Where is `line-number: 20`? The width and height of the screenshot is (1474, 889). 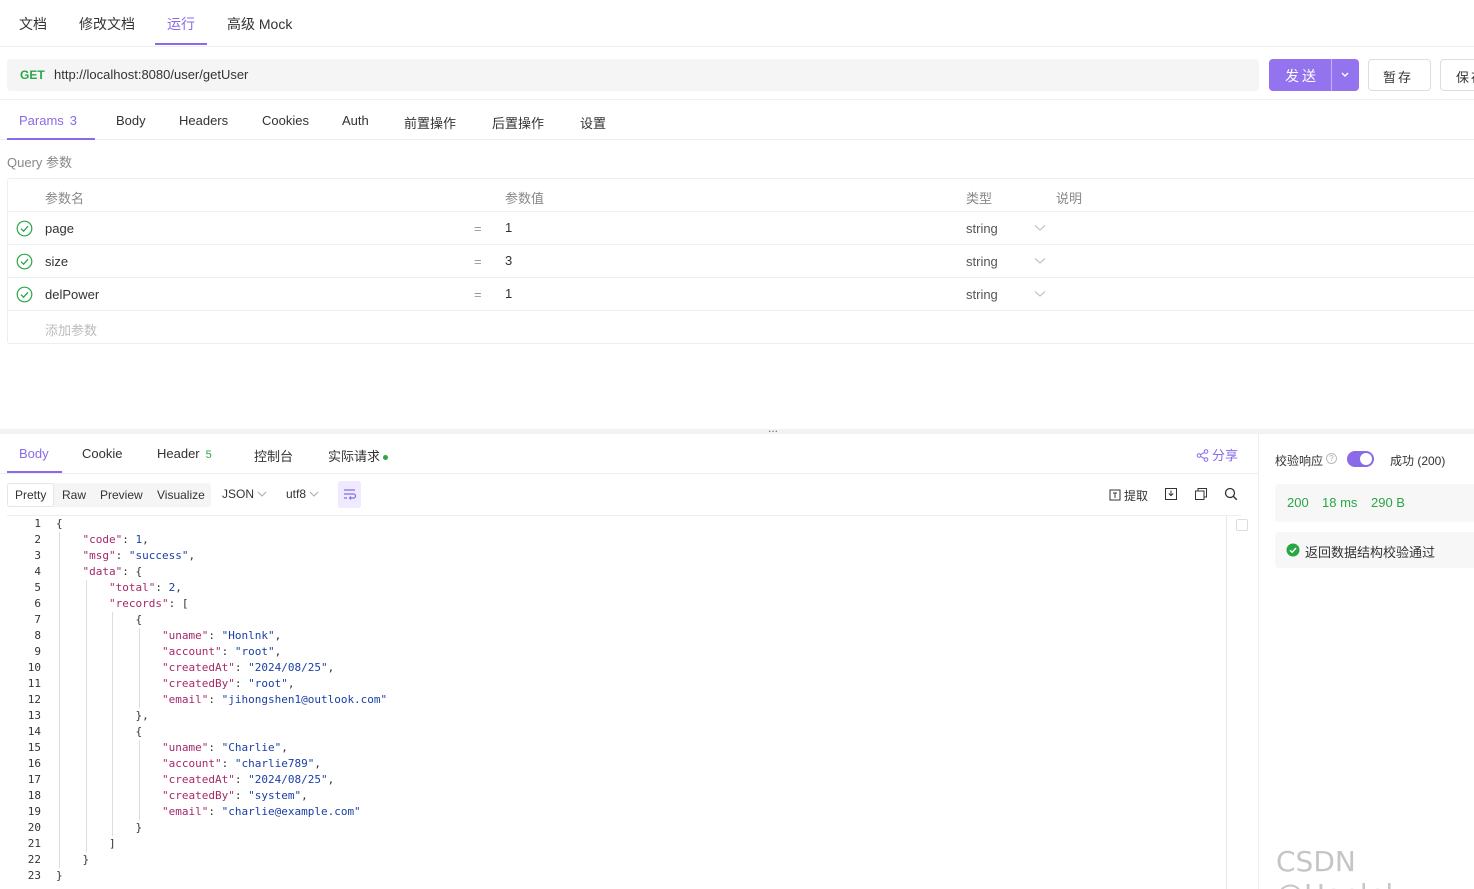 line-number: 20 is located at coordinates (34, 827).